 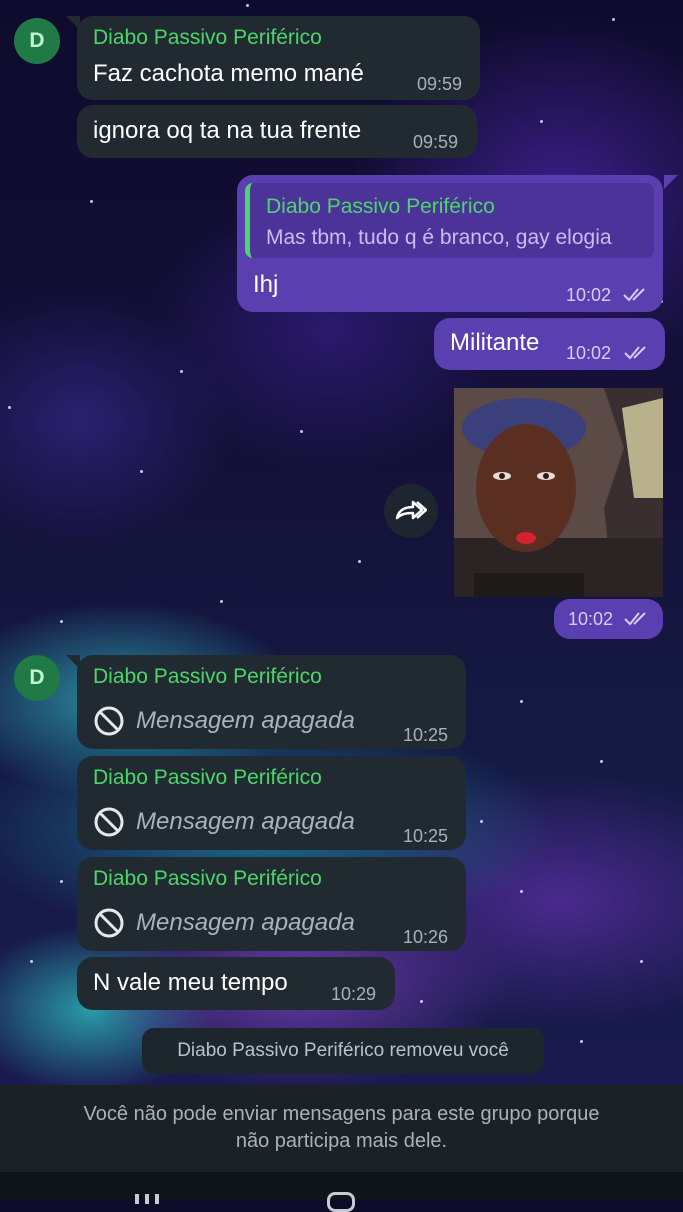 What do you see at coordinates (426, 937) in the screenshot?
I see `message-time: 10:26` at bounding box center [426, 937].